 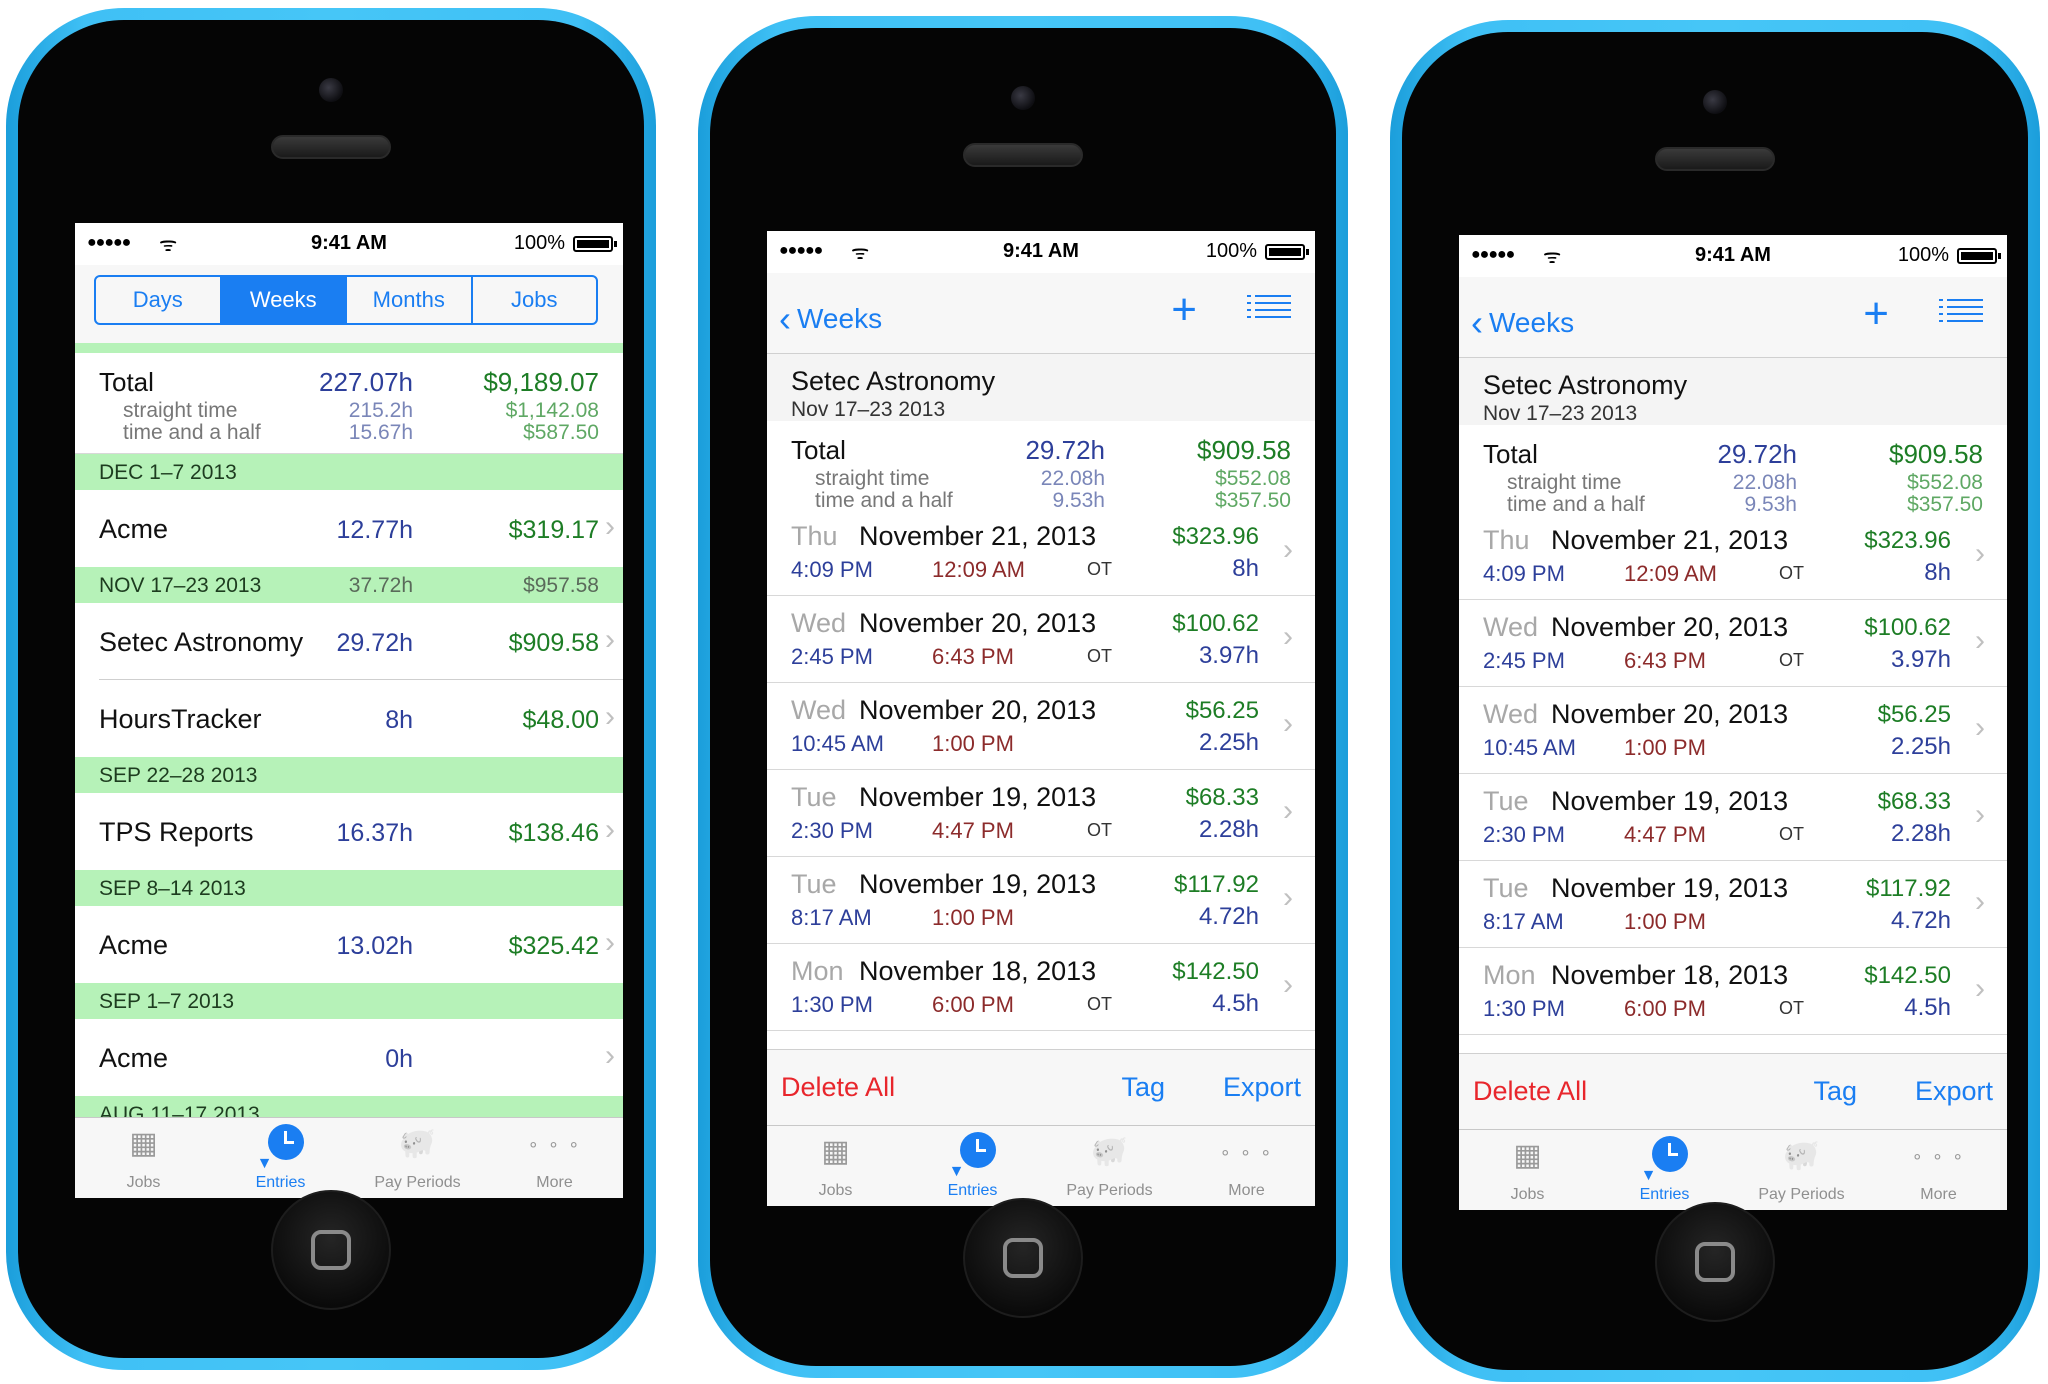 I want to click on entry-hours: 2.28h, so click(x=1228, y=829).